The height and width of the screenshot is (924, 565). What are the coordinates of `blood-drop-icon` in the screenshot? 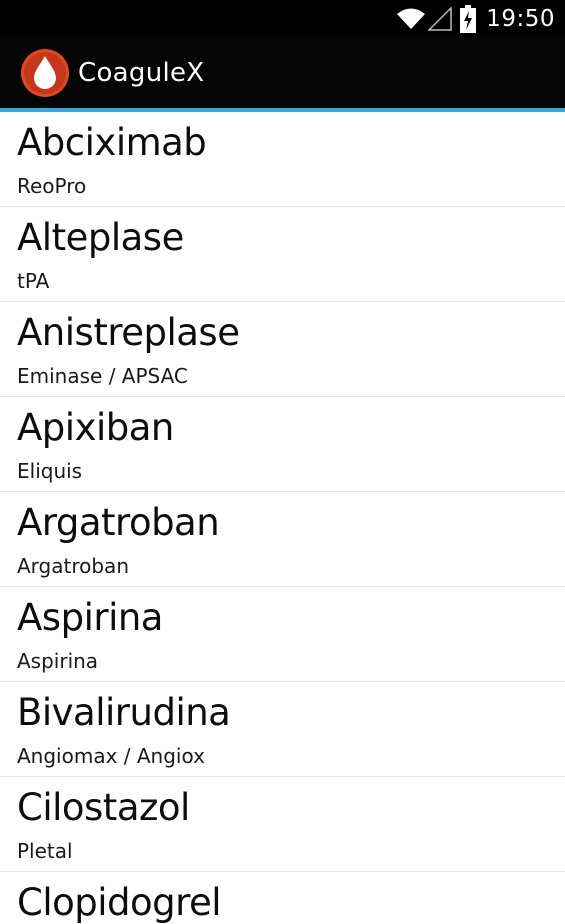 It's located at (45, 72).